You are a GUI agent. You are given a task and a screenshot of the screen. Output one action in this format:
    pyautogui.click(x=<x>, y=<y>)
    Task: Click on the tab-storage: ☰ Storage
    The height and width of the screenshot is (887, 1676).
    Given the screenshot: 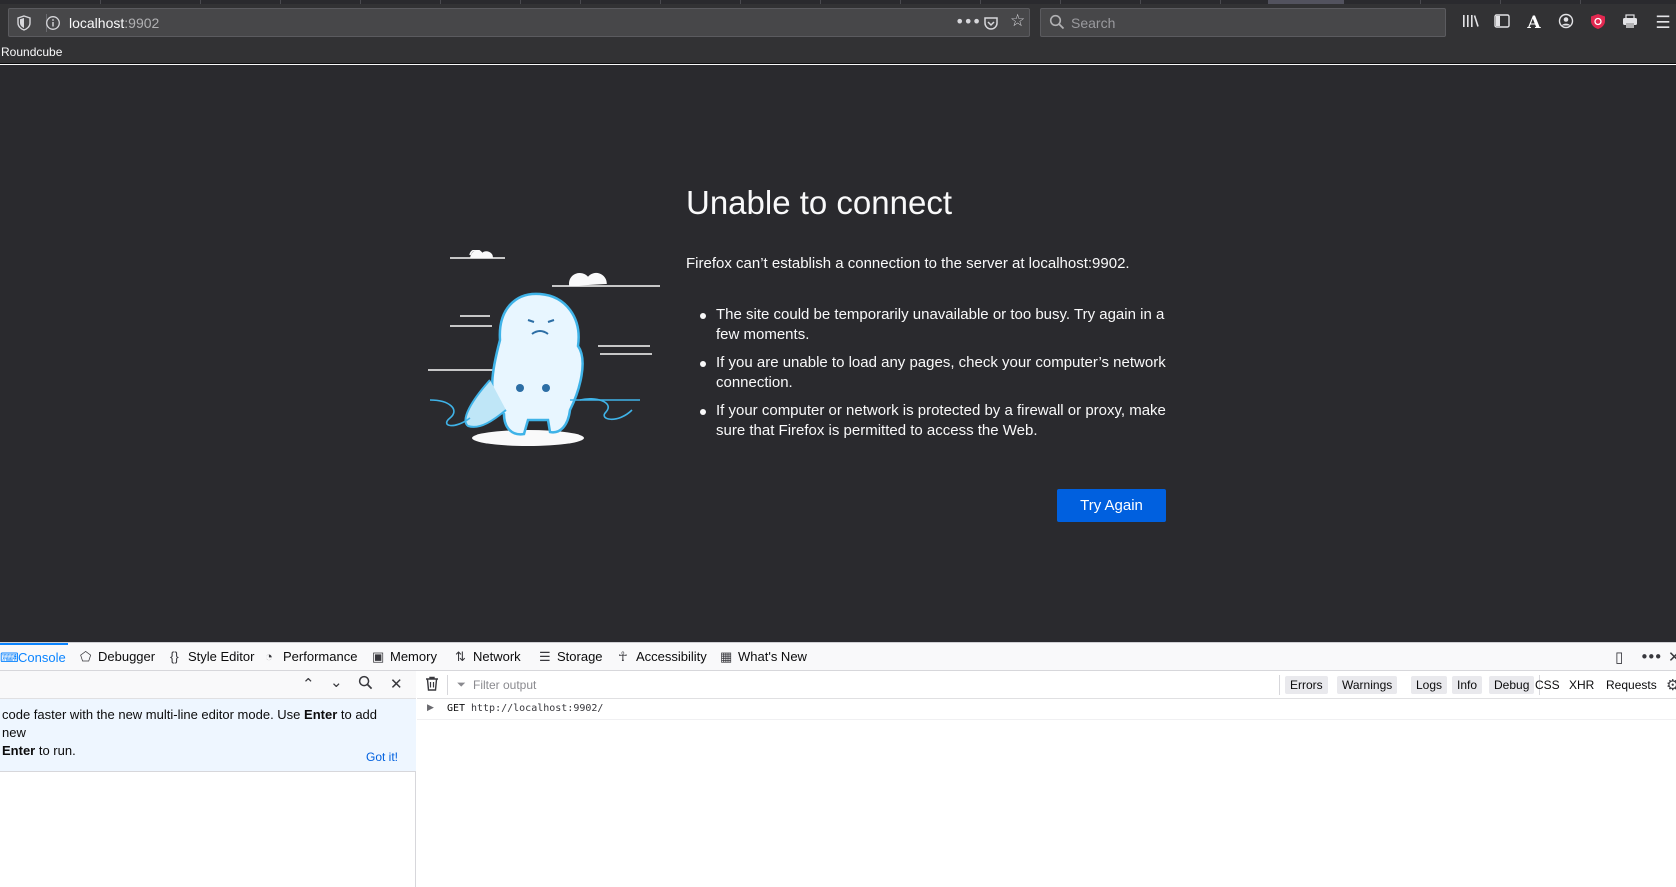 What is the action you would take?
    pyautogui.click(x=571, y=657)
    